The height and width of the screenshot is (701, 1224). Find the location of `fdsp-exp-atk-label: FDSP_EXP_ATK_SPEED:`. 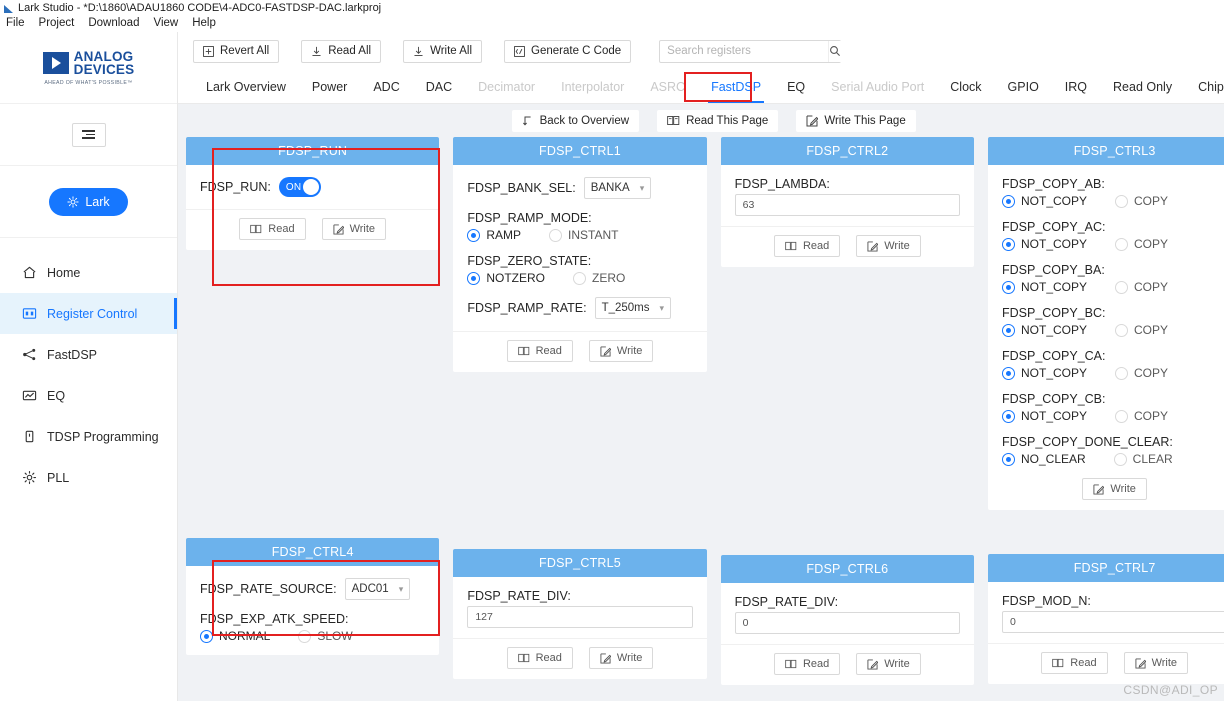

fdsp-exp-atk-label: FDSP_EXP_ATK_SPEED: is located at coordinates (274, 619).